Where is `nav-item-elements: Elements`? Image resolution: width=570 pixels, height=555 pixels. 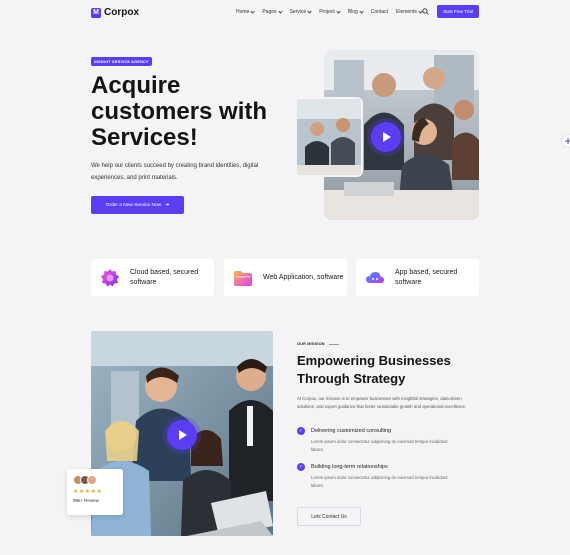 nav-item-elements: Elements is located at coordinates (409, 11).